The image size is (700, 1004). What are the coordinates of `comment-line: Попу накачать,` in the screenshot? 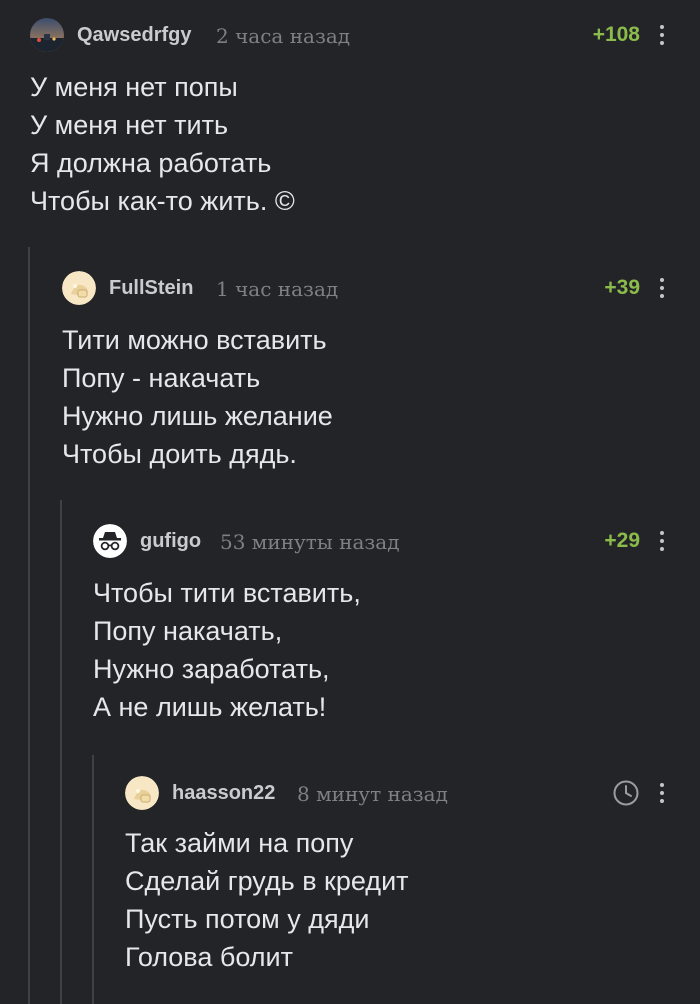 It's located at (188, 631).